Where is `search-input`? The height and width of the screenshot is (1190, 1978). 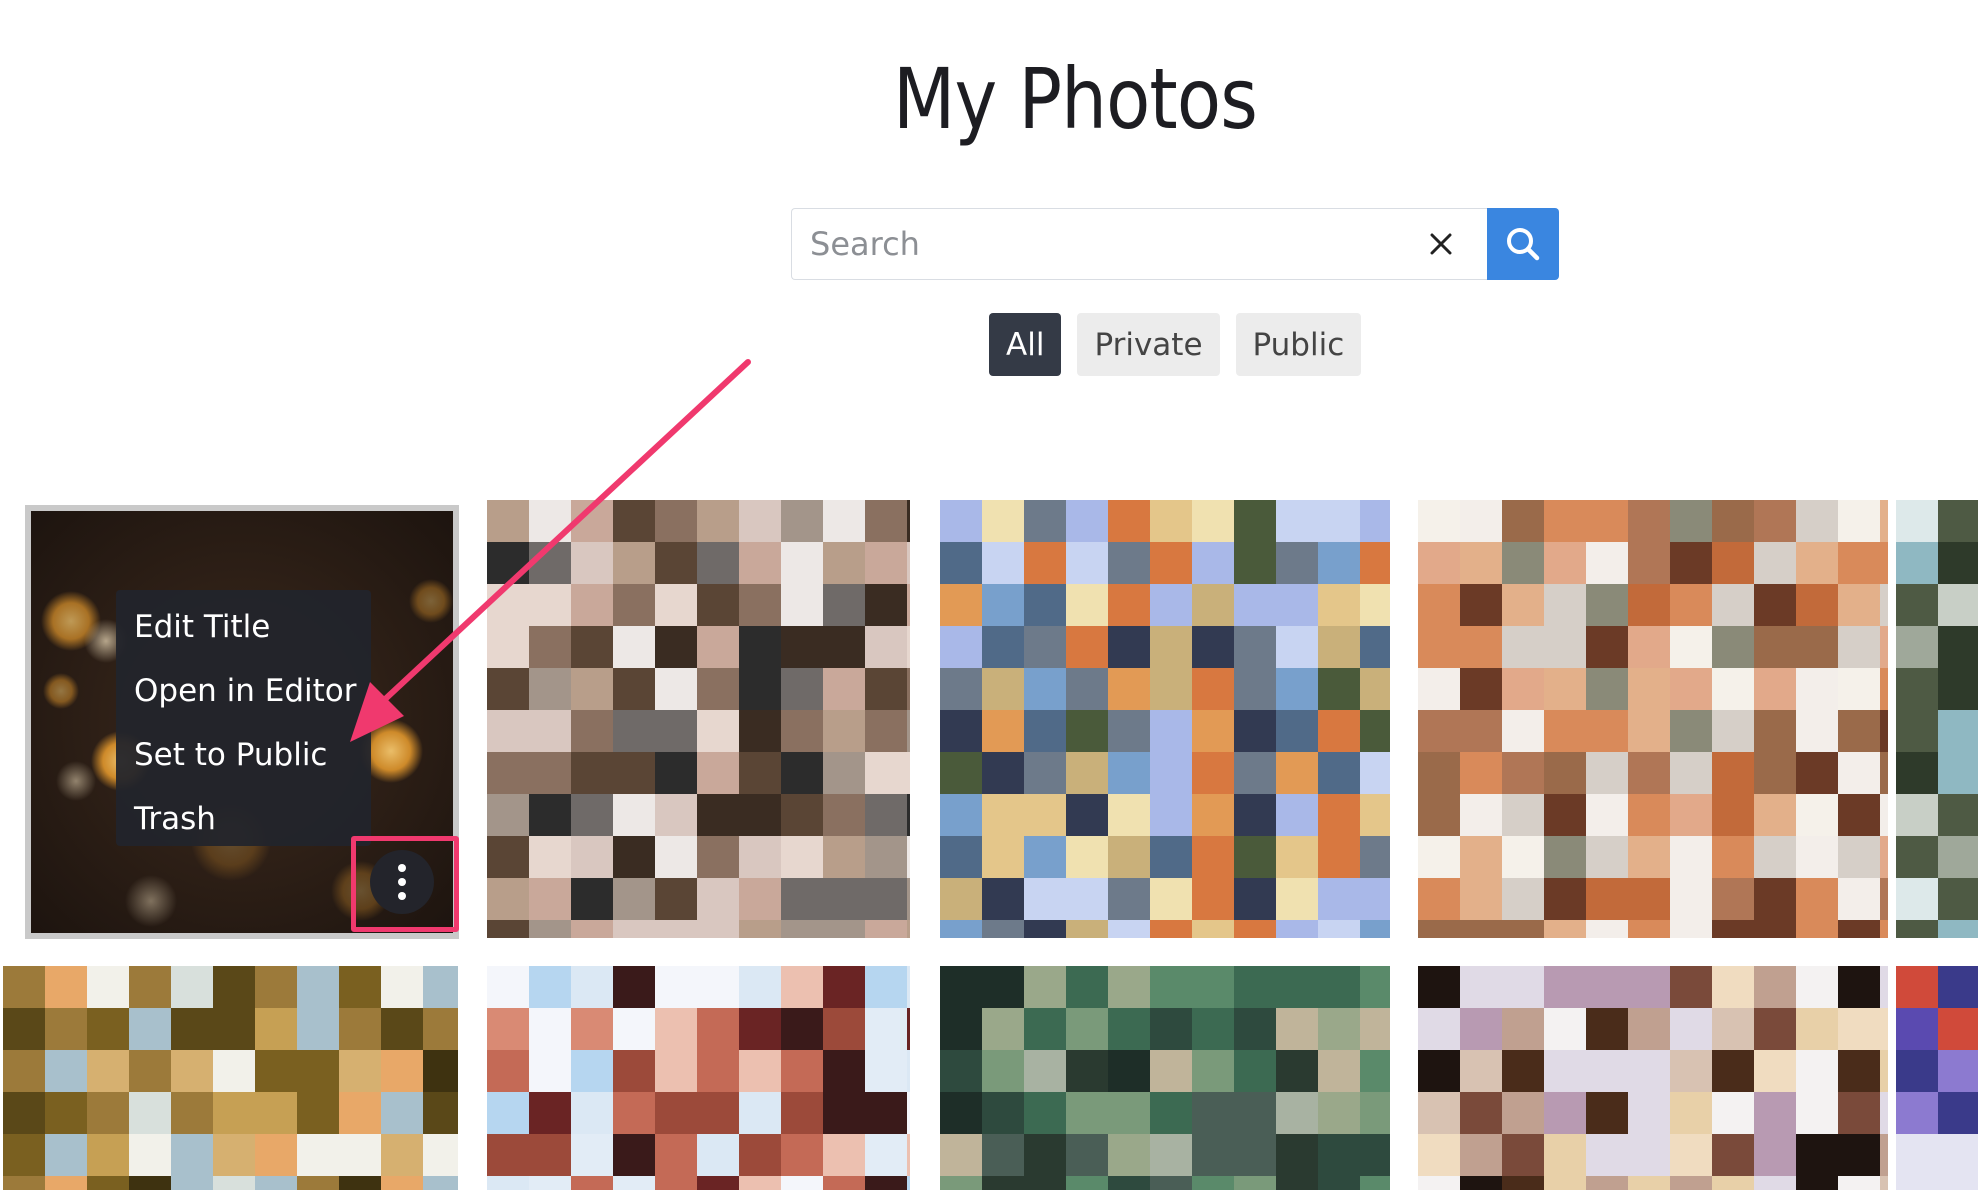 search-input is located at coordinates (1139, 244).